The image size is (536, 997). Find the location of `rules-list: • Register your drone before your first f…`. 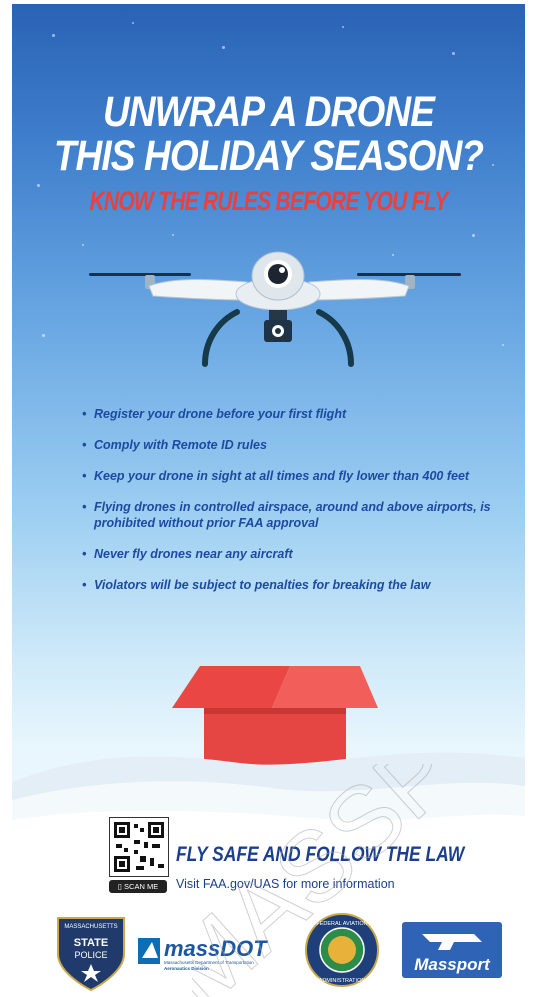

rules-list: • Register your drone before your first f… is located at coordinates (292, 499).